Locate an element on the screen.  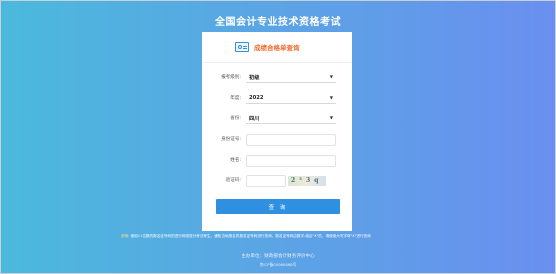
captcha-row: 验证码: 2 ⁵ 3 q is located at coordinates (277, 181).